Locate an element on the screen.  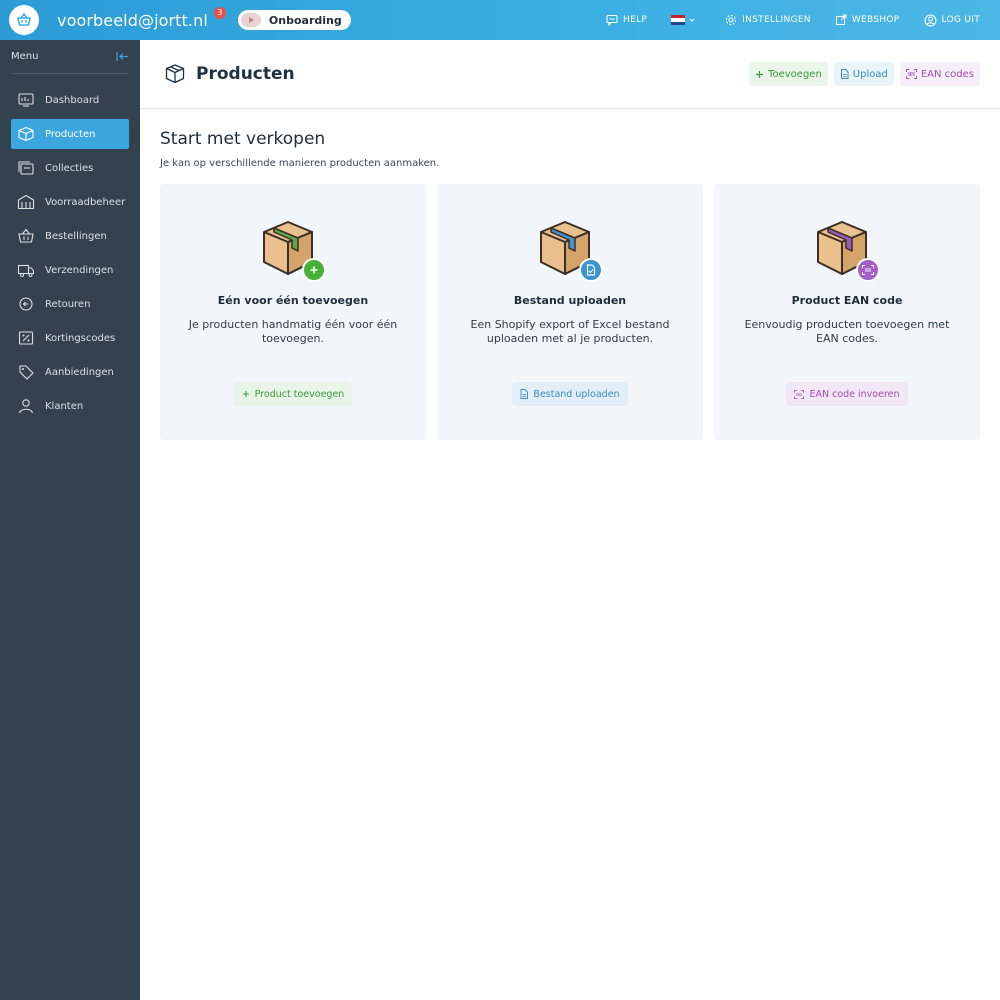
truck-icon is located at coordinates (26, 270).